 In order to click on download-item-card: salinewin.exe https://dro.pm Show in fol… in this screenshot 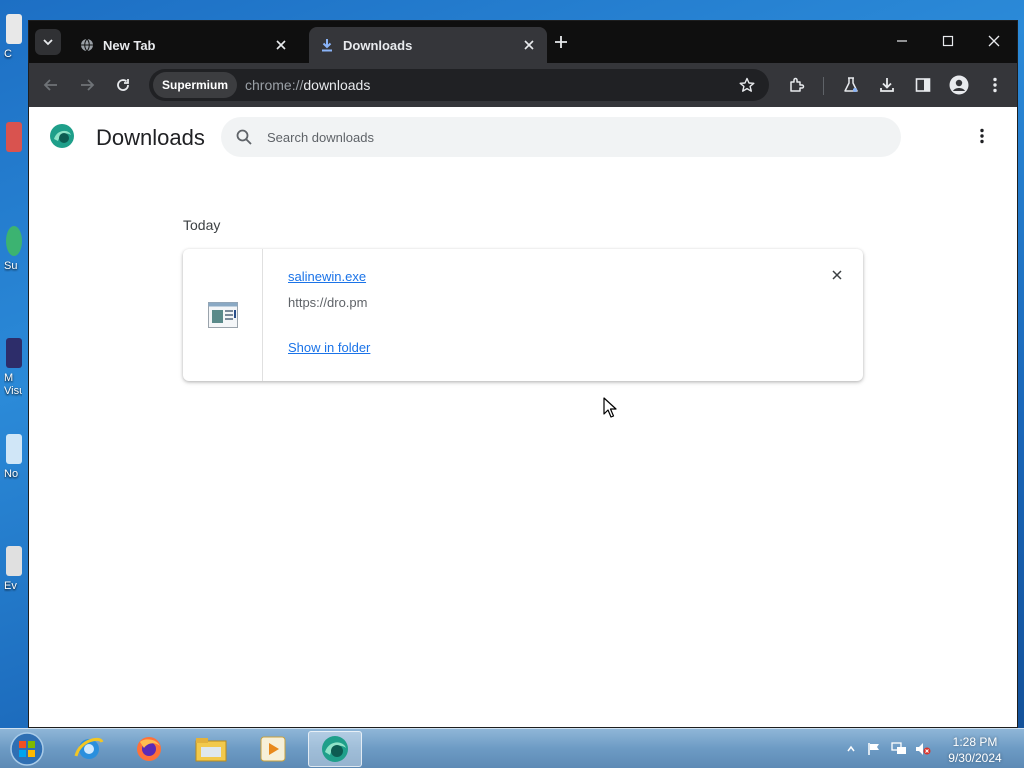, I will do `click(523, 315)`.